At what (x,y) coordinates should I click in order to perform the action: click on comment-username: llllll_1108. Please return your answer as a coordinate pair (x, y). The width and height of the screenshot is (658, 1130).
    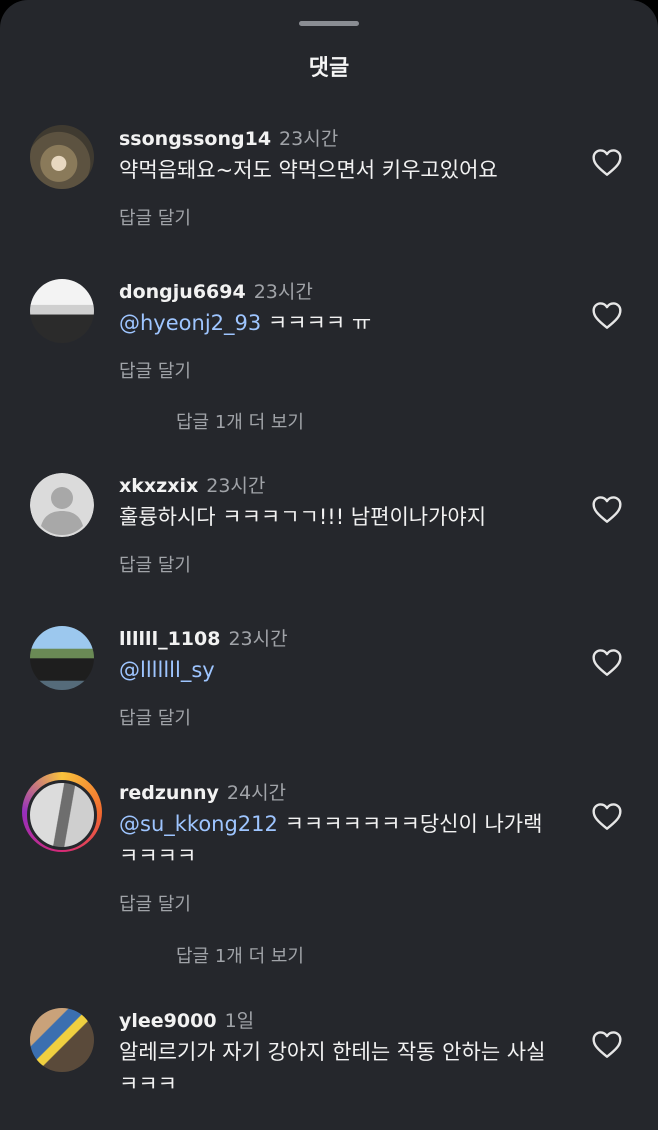
    Looking at the image, I should click on (169, 639).